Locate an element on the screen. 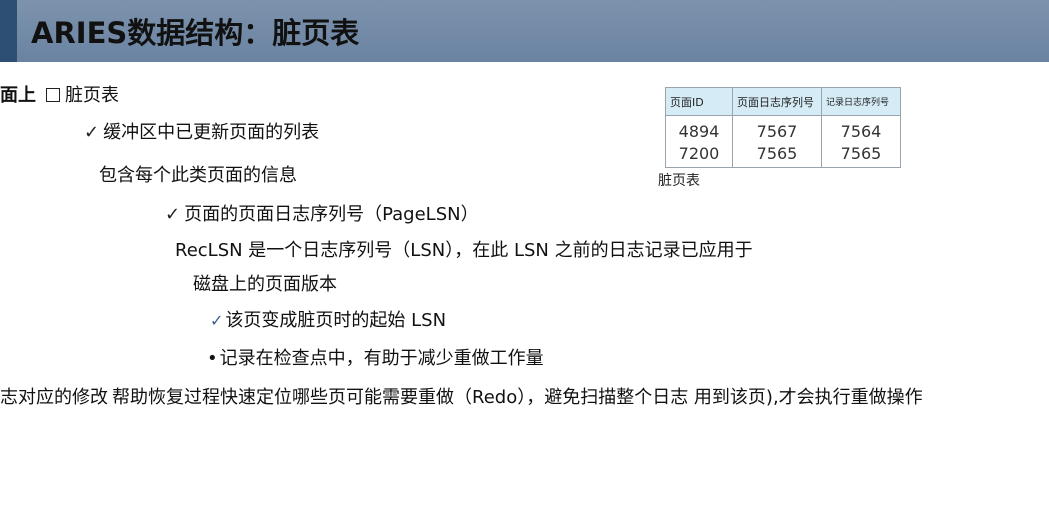 The height and width of the screenshot is (513, 1049). header-rec-lsn: 记录日志序列号 is located at coordinates (861, 101).